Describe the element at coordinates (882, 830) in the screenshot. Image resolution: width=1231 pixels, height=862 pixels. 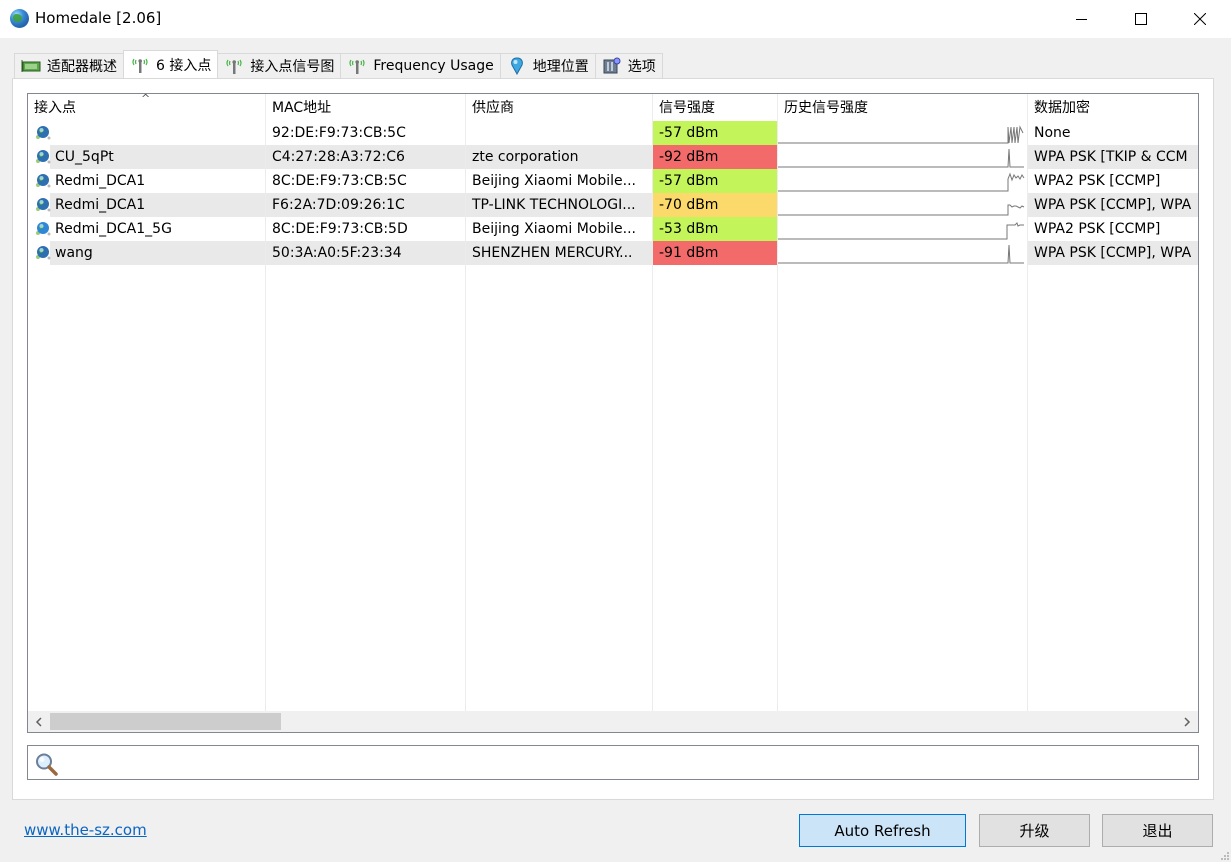
I see `auto-refresh-button: Auto Refresh` at that location.